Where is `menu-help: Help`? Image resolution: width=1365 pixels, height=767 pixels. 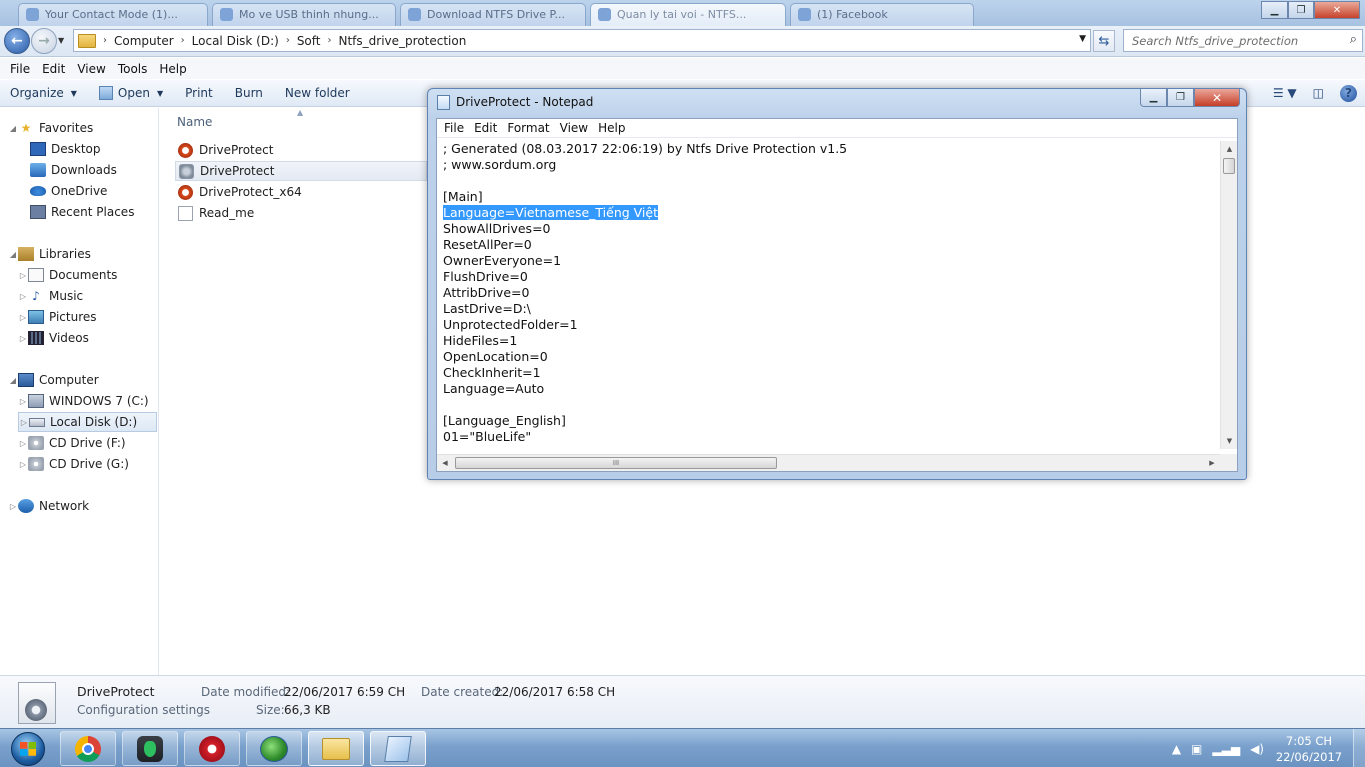 menu-help: Help is located at coordinates (172, 69).